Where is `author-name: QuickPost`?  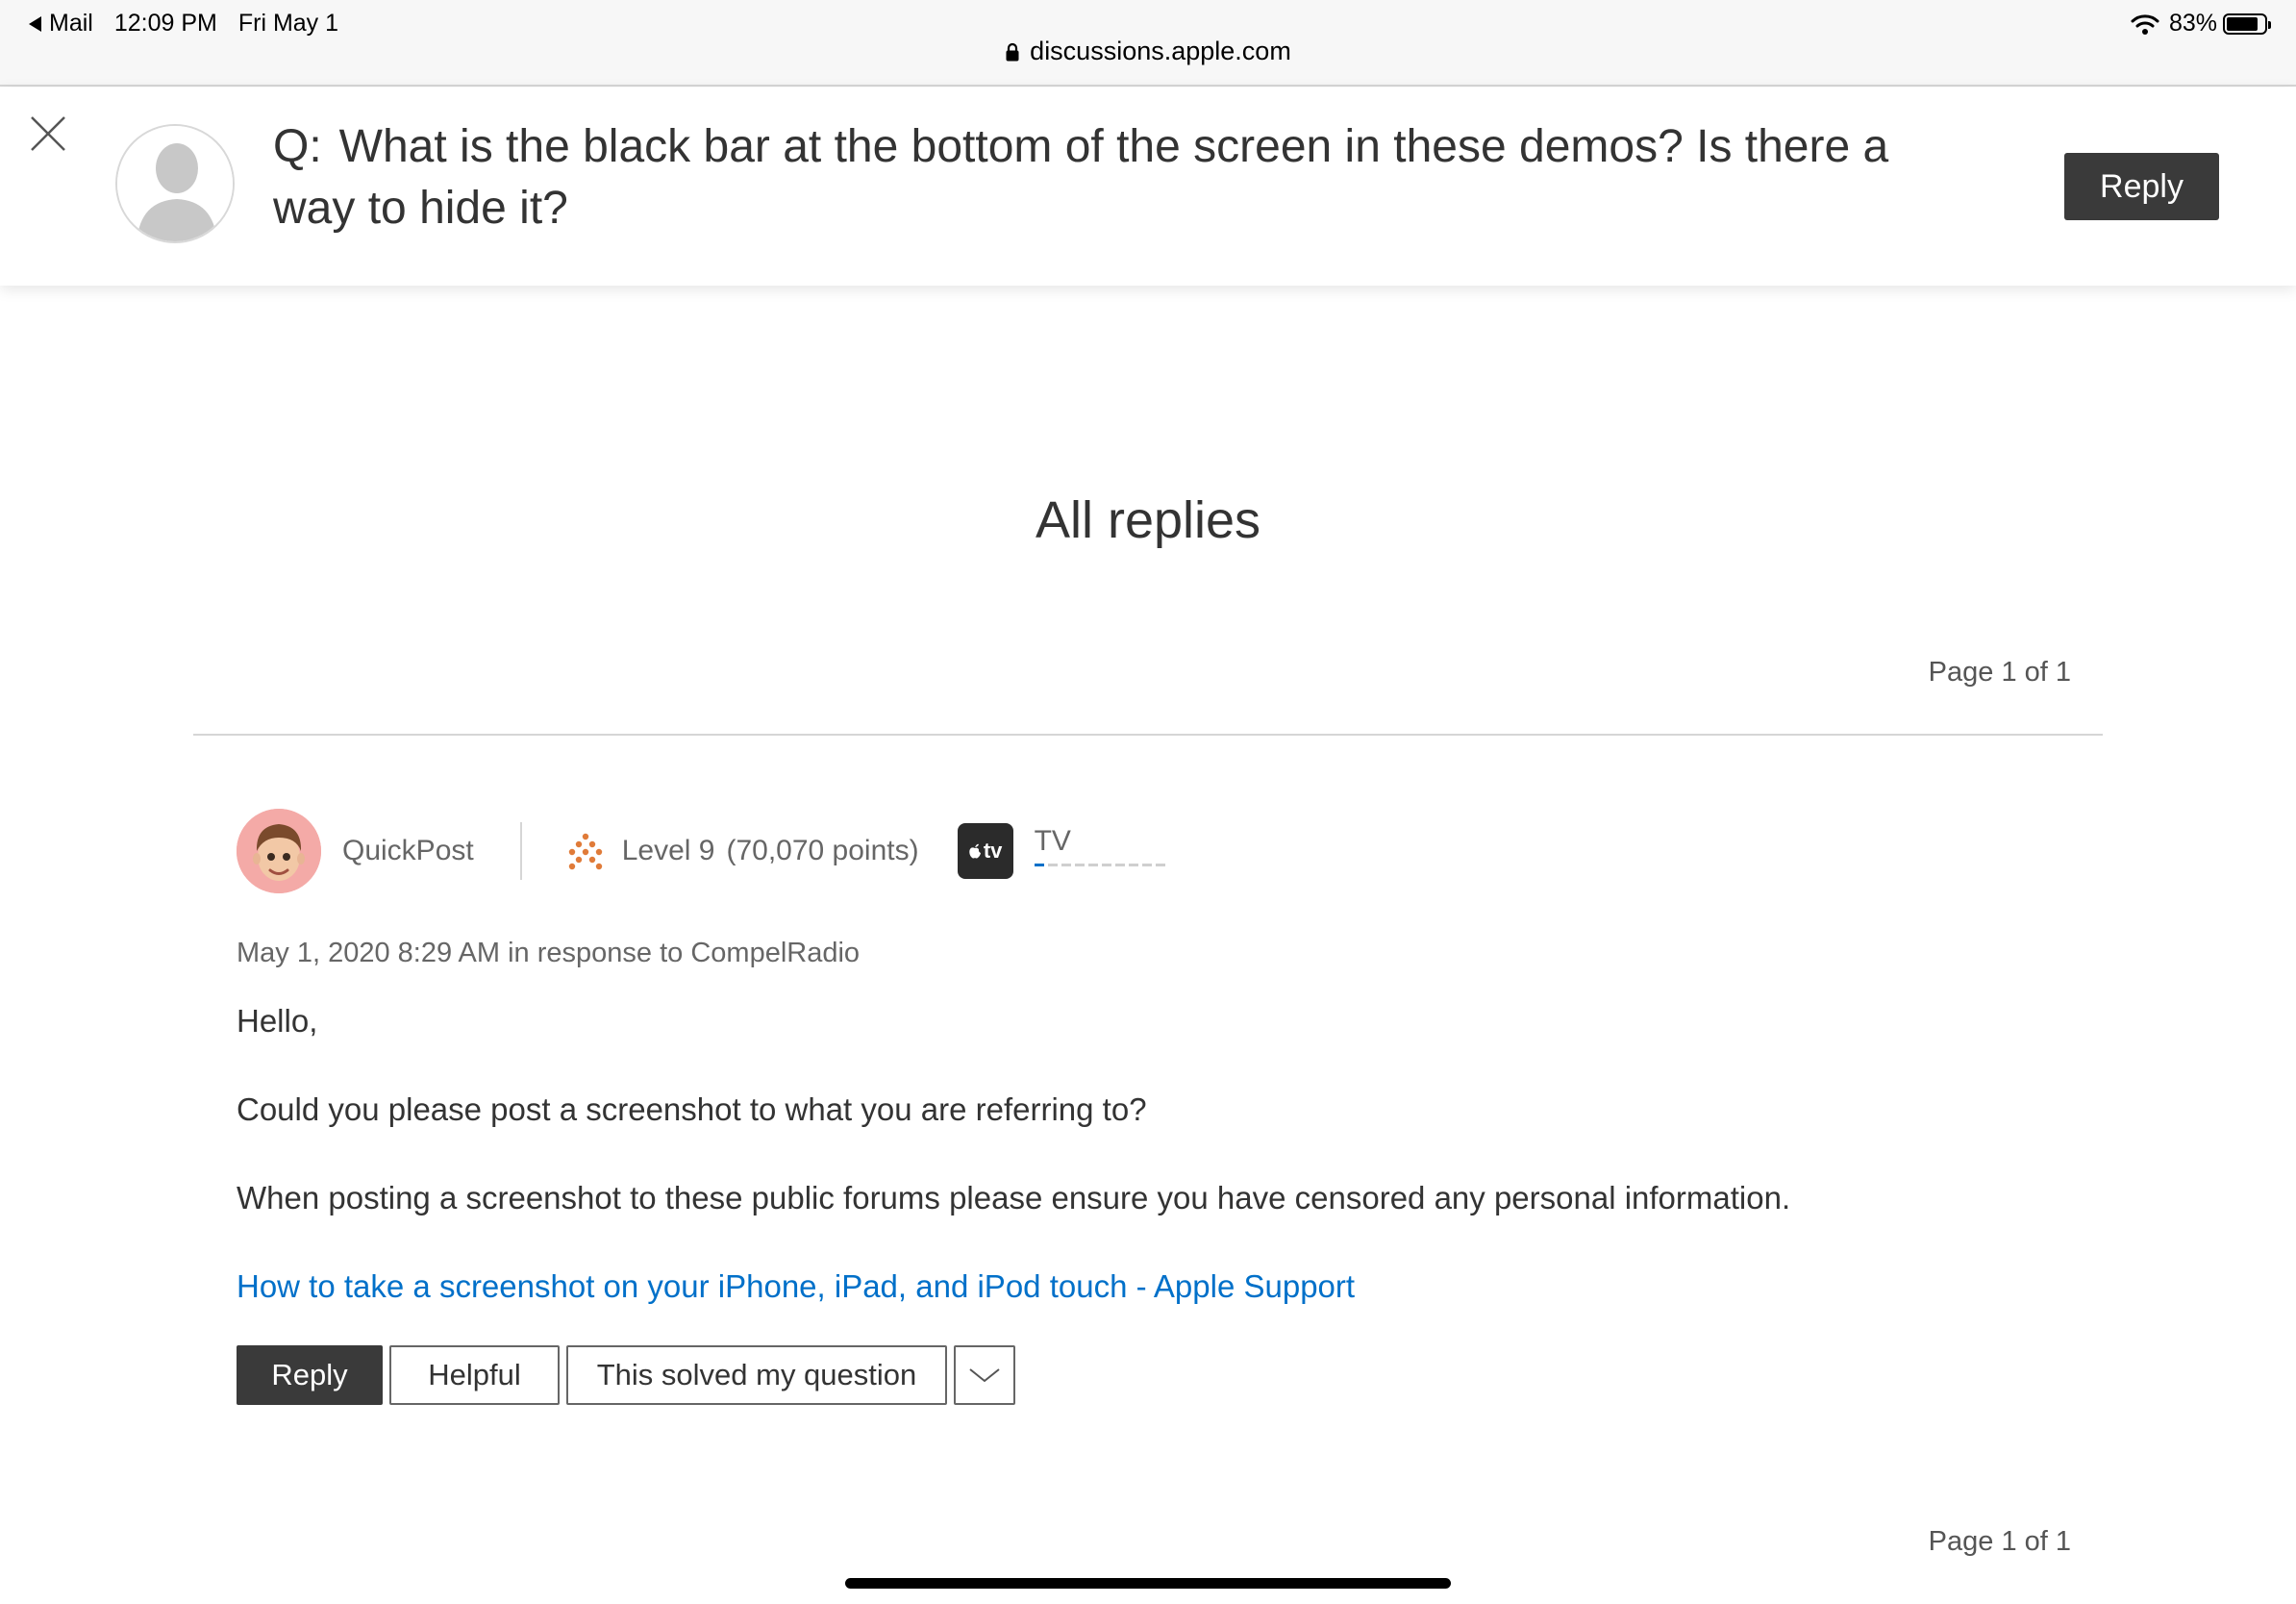 author-name: QuickPost is located at coordinates (408, 851).